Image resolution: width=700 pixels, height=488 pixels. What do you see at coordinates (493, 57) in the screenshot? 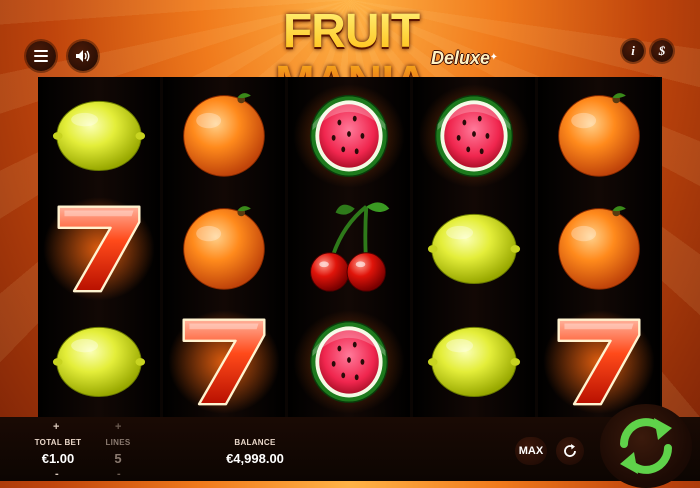
I see `sparkle-icon: ✦` at bounding box center [493, 57].